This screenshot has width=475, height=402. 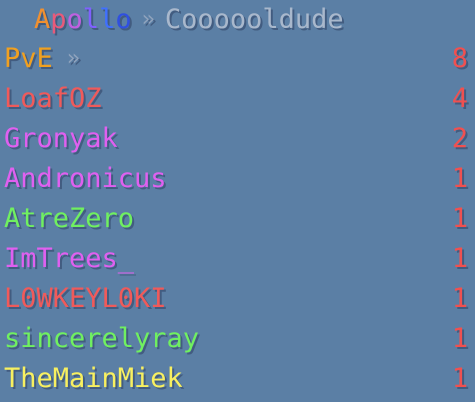 I want to click on row-name: Gronyak, so click(x=61, y=139).